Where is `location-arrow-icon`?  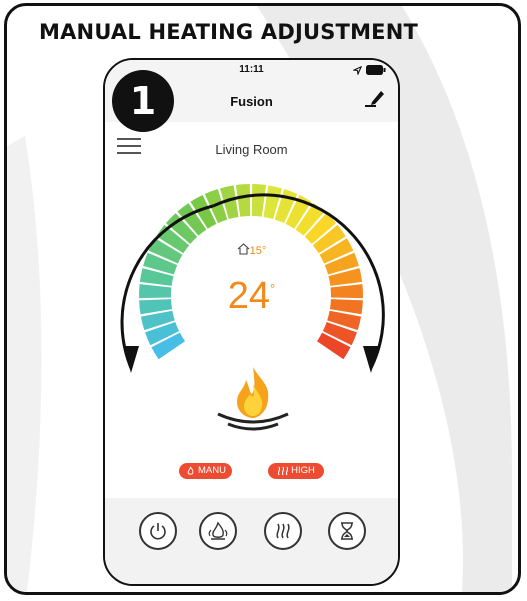
location-arrow-icon is located at coordinates (357, 70).